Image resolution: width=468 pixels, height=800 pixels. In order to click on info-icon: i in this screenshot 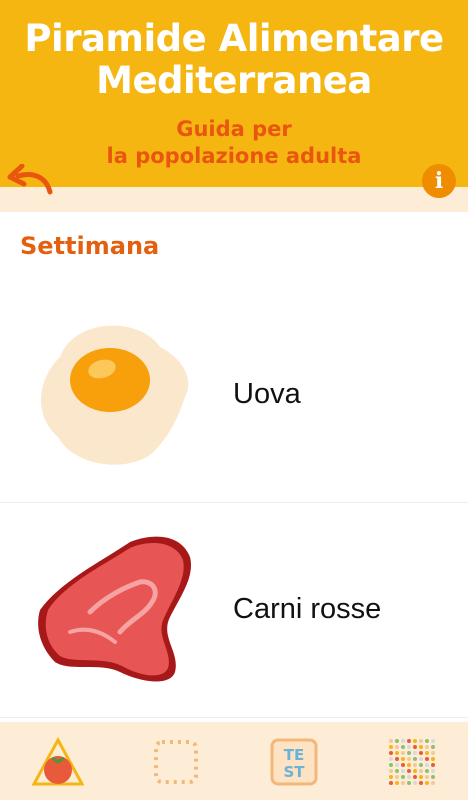, I will do `click(439, 181)`.